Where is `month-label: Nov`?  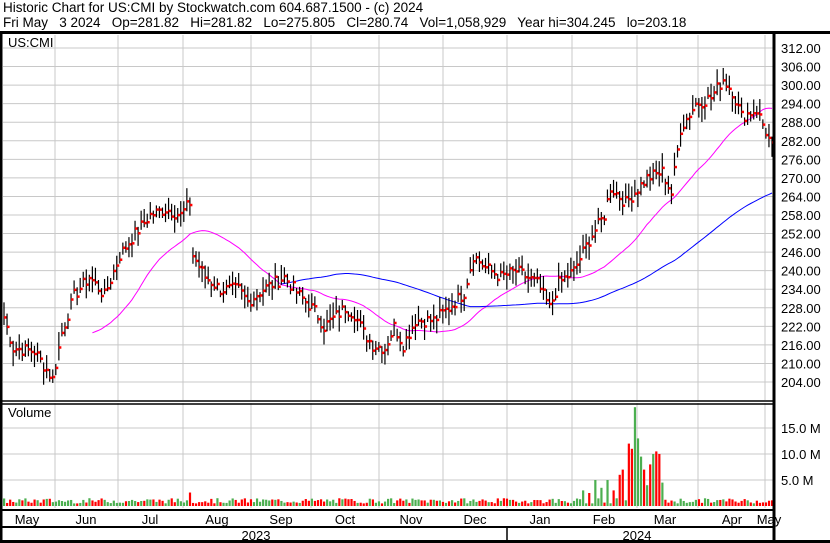 month-label: Nov is located at coordinates (411, 519).